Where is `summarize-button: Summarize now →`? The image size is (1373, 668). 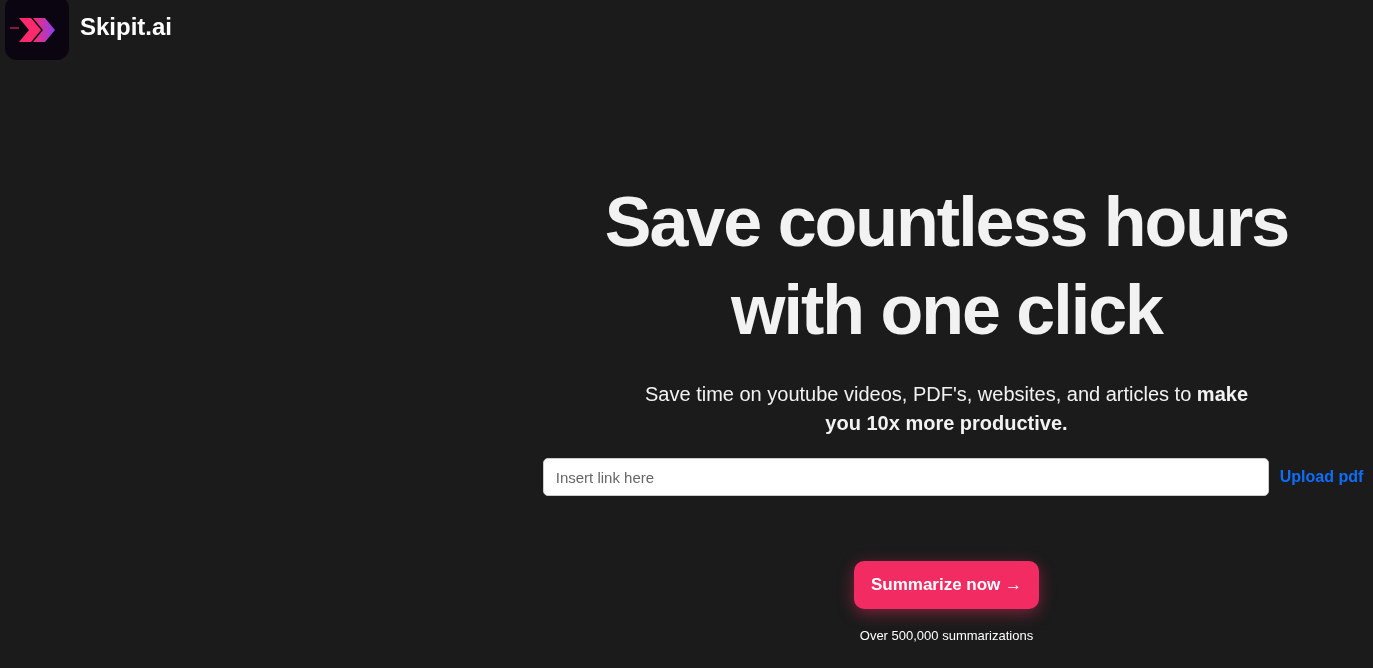
summarize-button: Summarize now → is located at coordinates (946, 585).